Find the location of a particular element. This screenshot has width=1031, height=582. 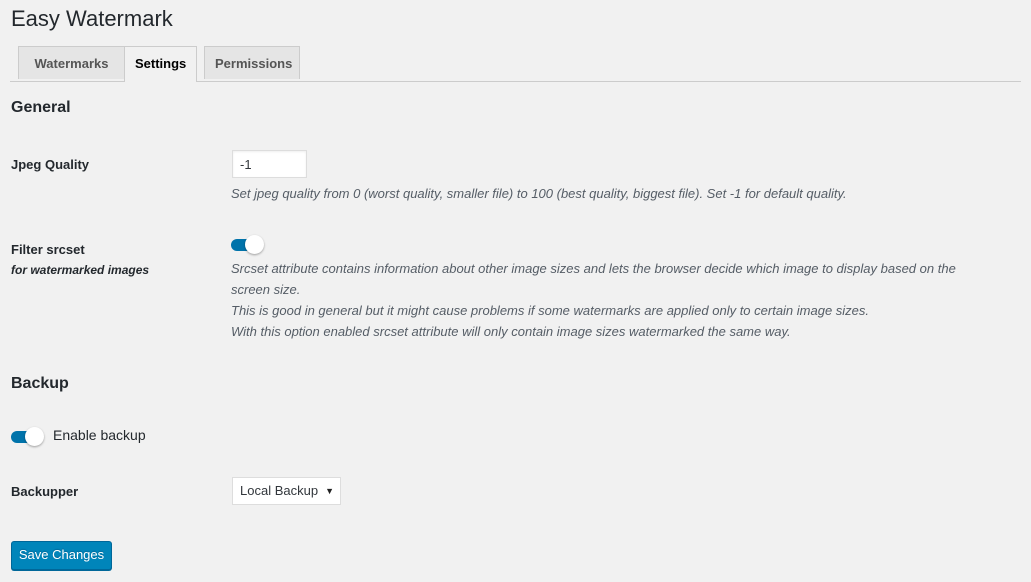

section-title-general: General is located at coordinates (41, 107).